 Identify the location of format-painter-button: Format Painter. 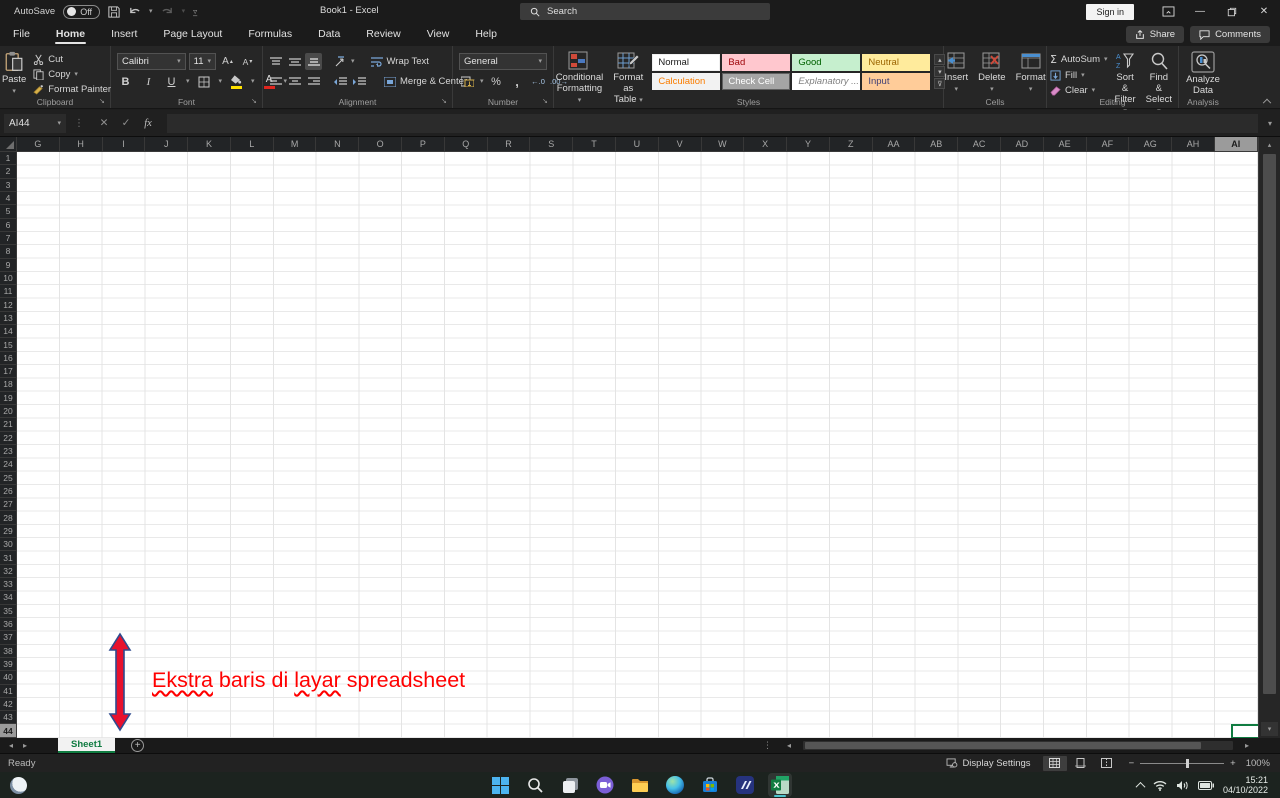
(72, 89).